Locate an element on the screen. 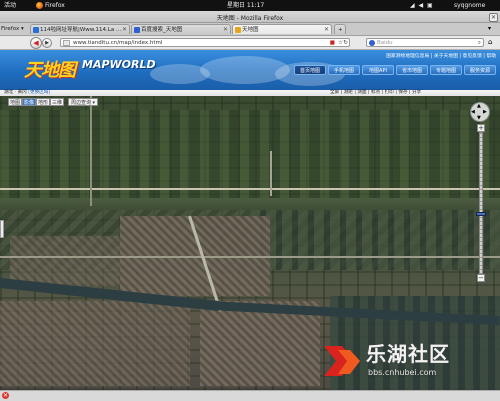 The width and height of the screenshot is (500, 401). tool-save: 保存 is located at coordinates (402, 92).